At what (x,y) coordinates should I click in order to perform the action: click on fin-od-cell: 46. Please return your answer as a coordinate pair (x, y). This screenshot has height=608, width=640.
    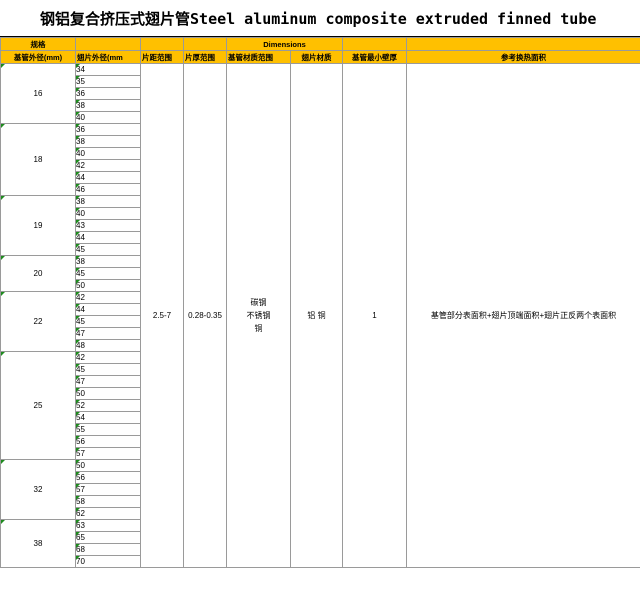
    Looking at the image, I should click on (108, 189).